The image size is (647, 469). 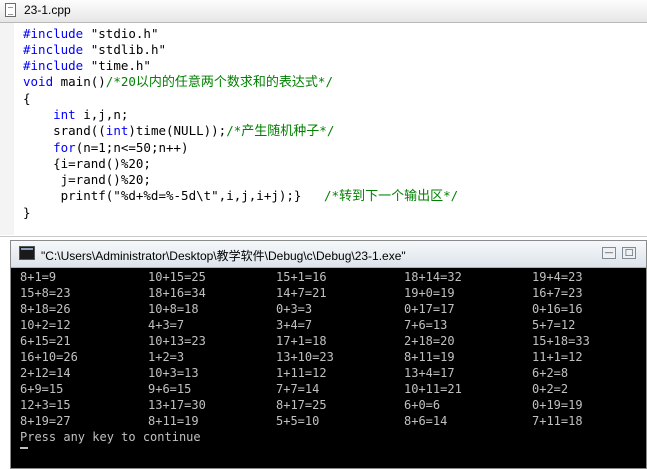 I want to click on file-name: 23-1.cpp, so click(x=47, y=10).